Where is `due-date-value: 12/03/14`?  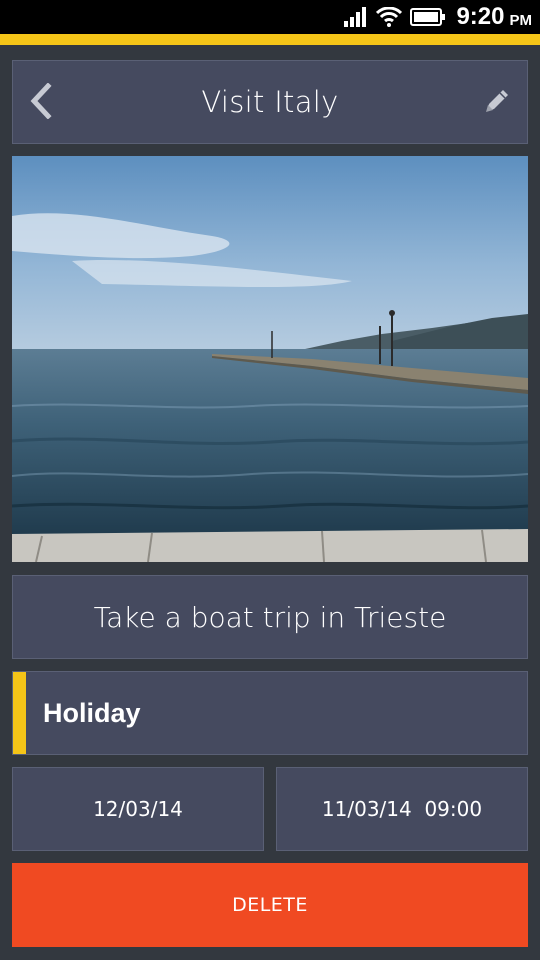
due-date-value: 12/03/14 is located at coordinates (138, 809).